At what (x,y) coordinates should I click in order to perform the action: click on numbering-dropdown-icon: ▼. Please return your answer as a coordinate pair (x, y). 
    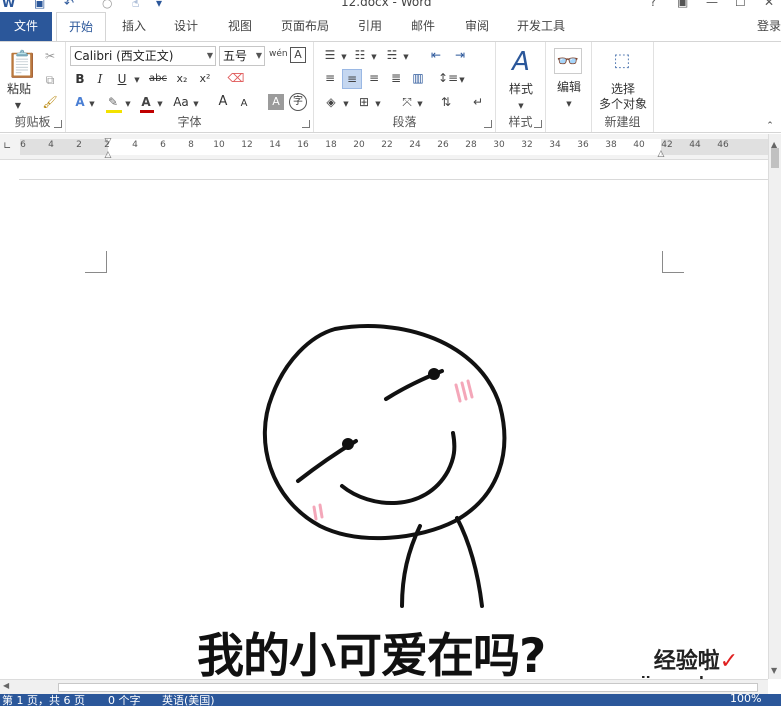
    Looking at the image, I should click on (374, 57).